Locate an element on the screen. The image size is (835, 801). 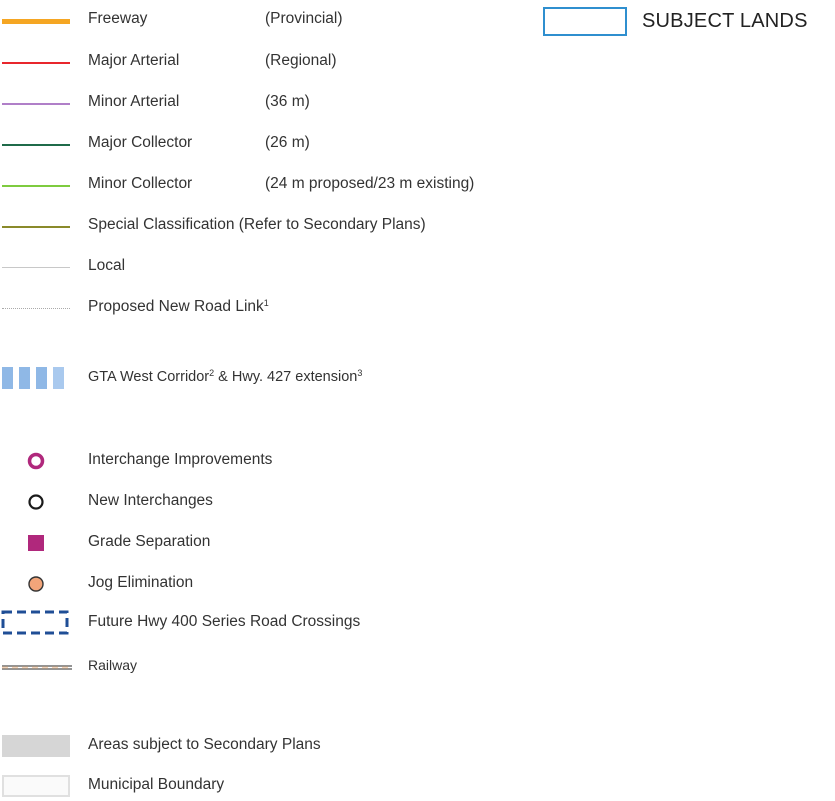
gray-area-swatch-icon is located at coordinates (36, 746).